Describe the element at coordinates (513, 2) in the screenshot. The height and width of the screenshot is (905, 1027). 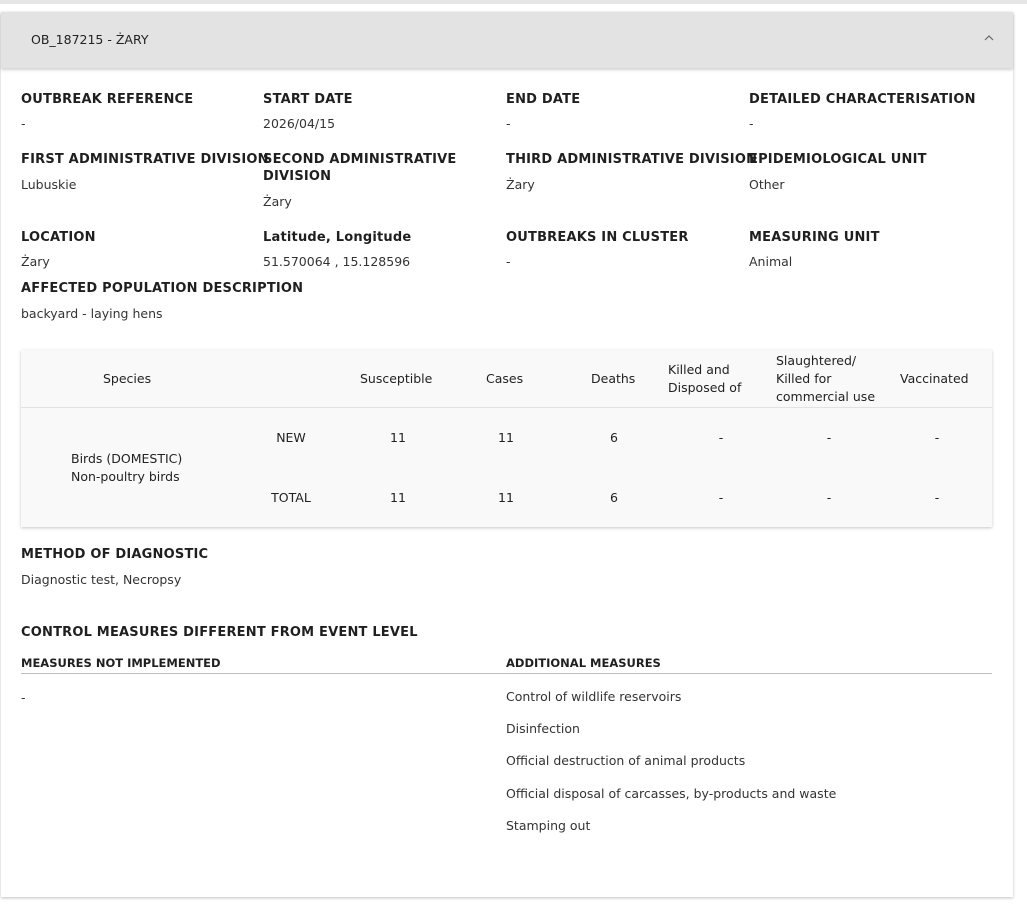
I see `page-top-border` at that location.